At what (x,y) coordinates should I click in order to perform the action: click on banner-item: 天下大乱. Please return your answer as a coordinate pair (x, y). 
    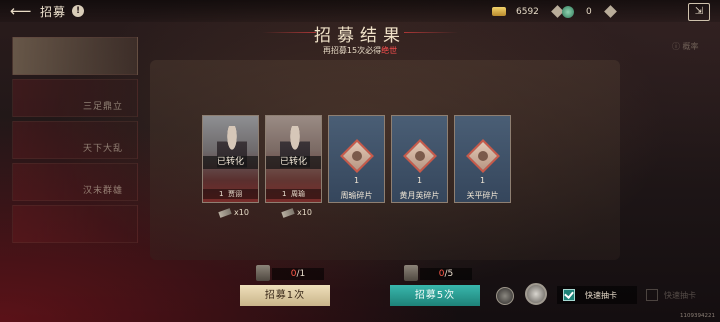
    Looking at the image, I should click on (75, 140).